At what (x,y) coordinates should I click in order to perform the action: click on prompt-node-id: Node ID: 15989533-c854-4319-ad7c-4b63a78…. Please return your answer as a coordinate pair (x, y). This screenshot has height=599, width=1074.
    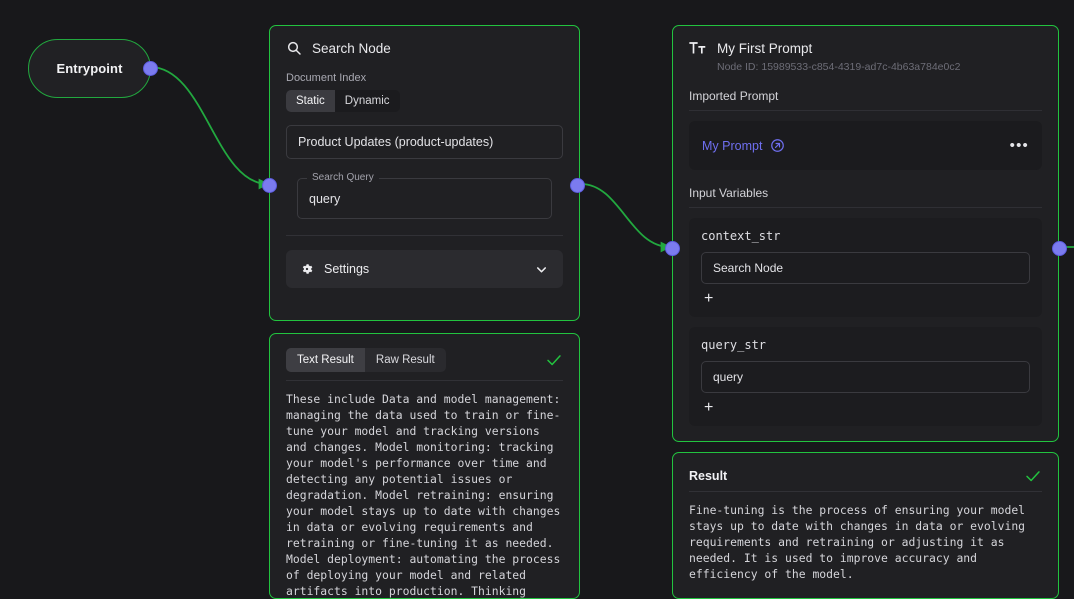
    Looking at the image, I should click on (839, 67).